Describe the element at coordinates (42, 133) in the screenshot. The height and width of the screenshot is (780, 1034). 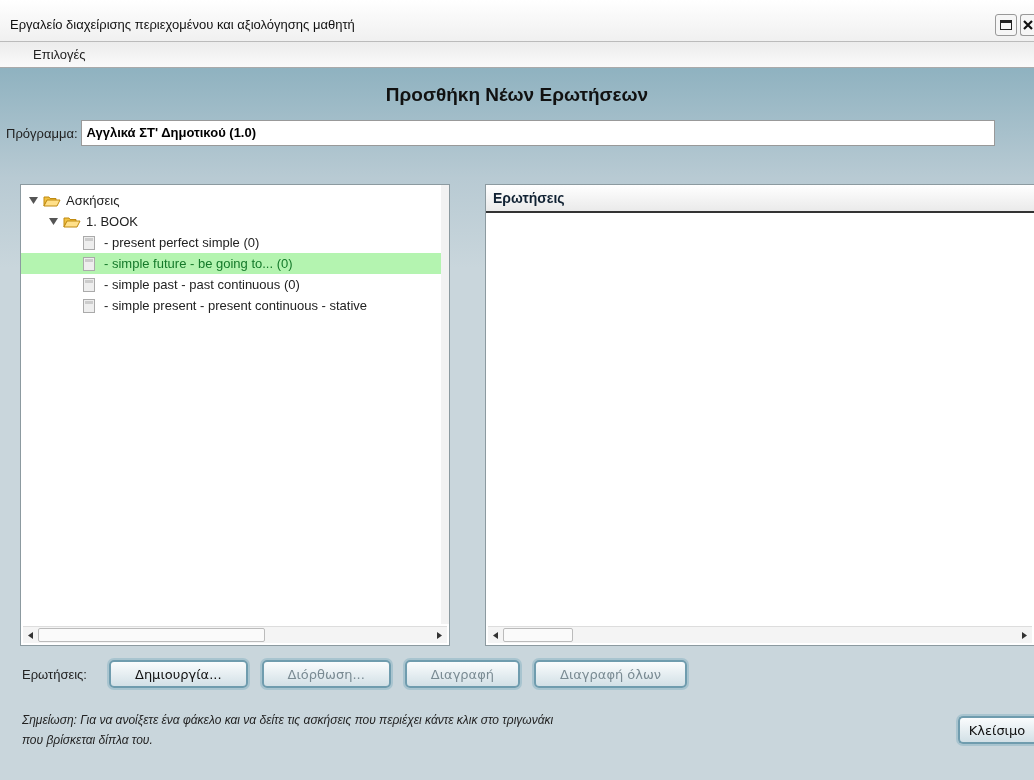
I see `program-label: Πρόγραμμα:` at that location.